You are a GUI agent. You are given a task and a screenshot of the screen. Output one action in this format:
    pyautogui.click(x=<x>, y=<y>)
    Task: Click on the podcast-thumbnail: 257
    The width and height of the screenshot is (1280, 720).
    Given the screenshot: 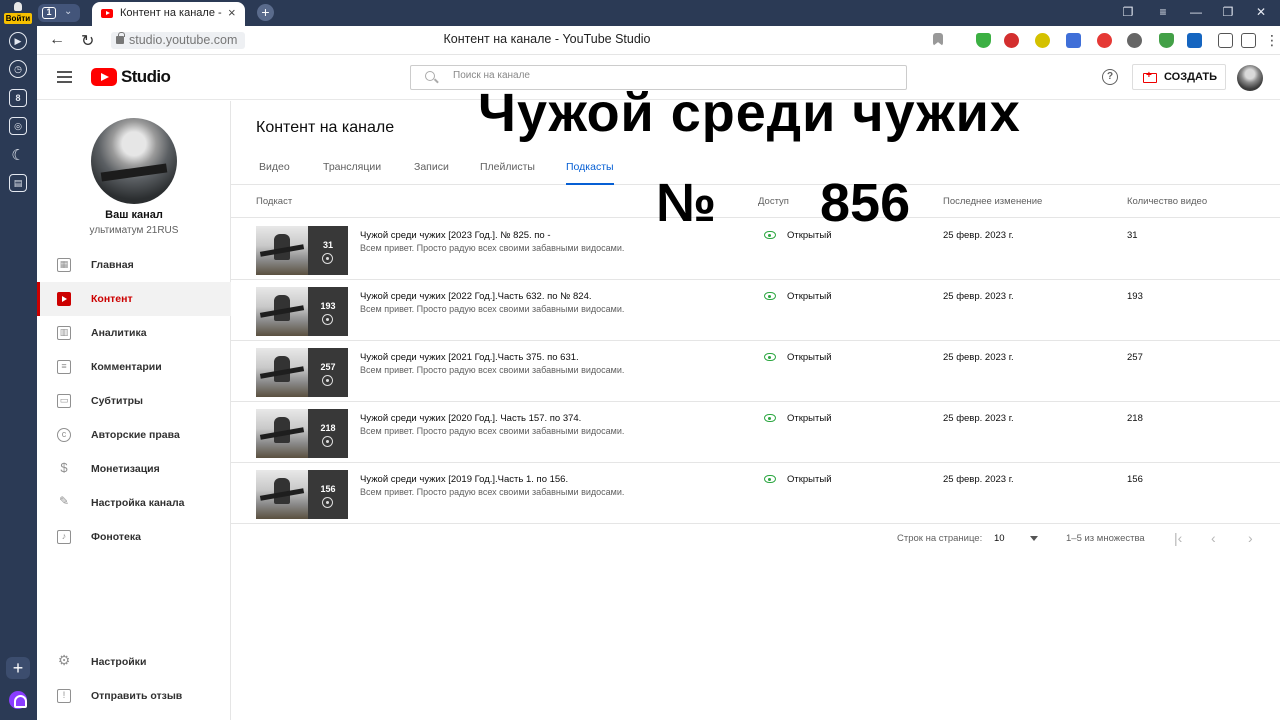 What is the action you would take?
    pyautogui.click(x=302, y=372)
    